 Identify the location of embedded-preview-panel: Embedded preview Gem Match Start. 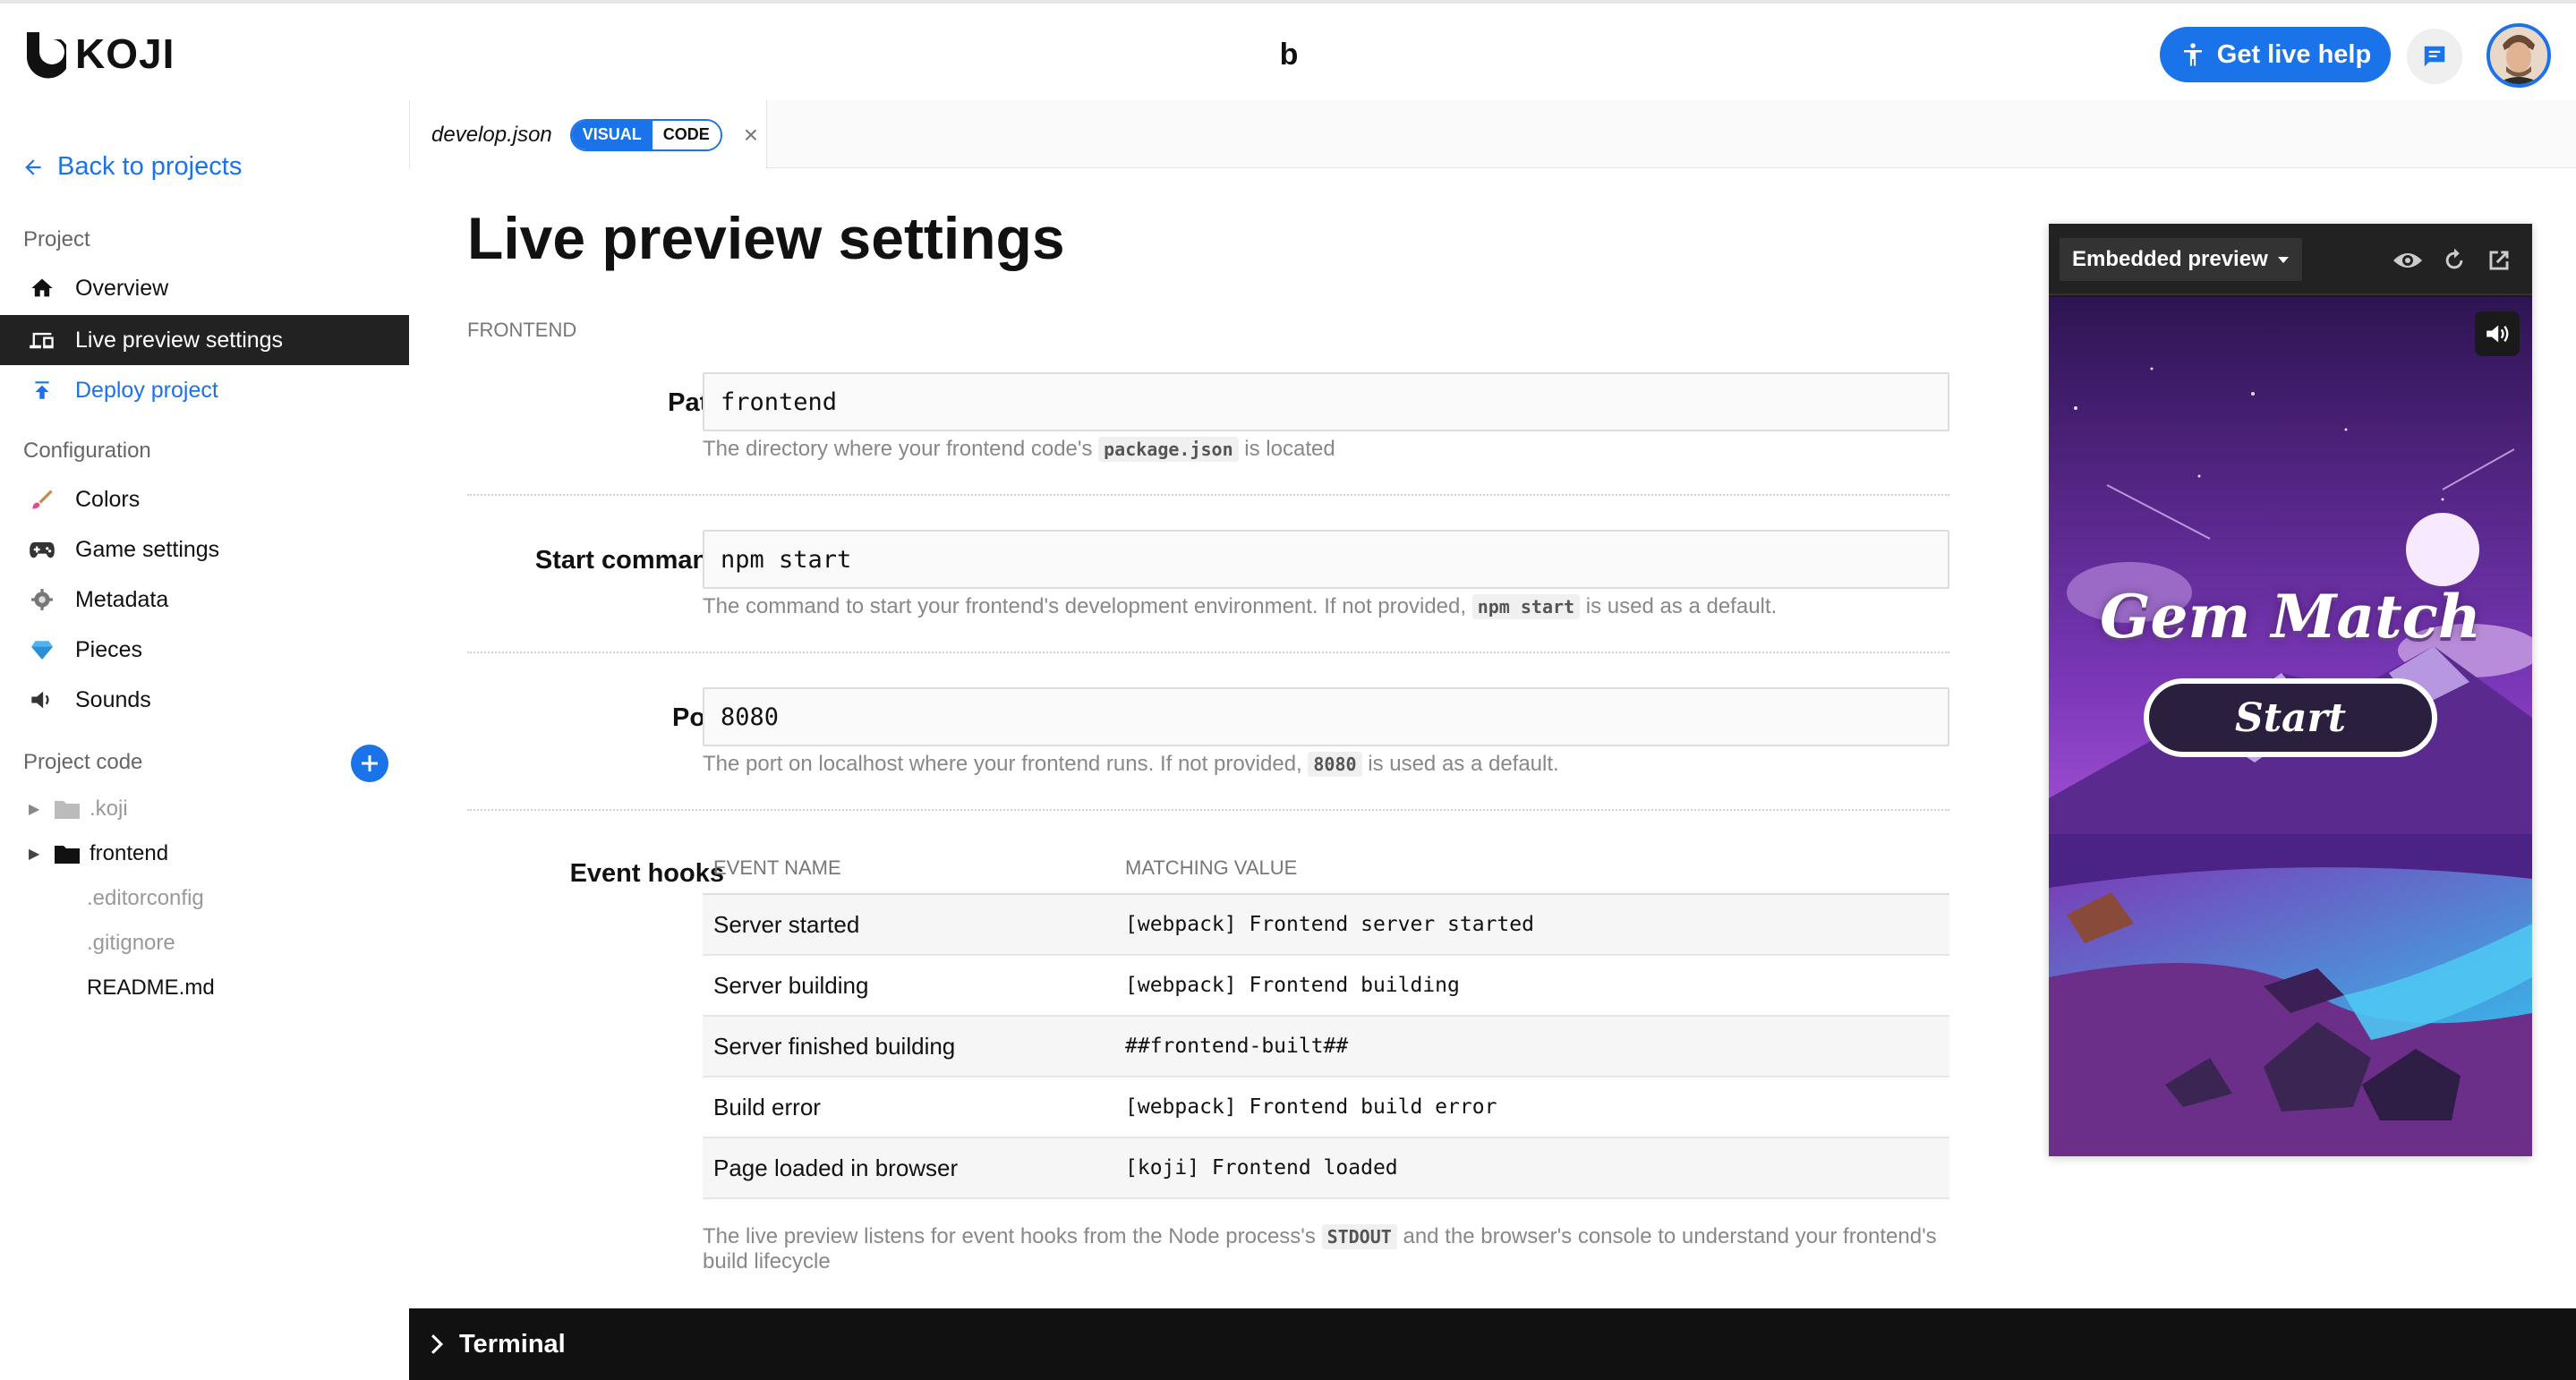
(2290, 690).